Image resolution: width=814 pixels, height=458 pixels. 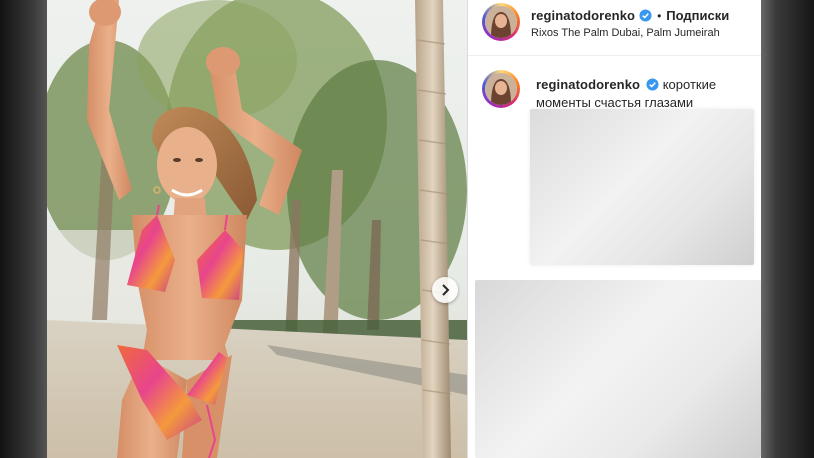 I want to click on caption-username-link: reginatodorenko, so click(x=588, y=84).